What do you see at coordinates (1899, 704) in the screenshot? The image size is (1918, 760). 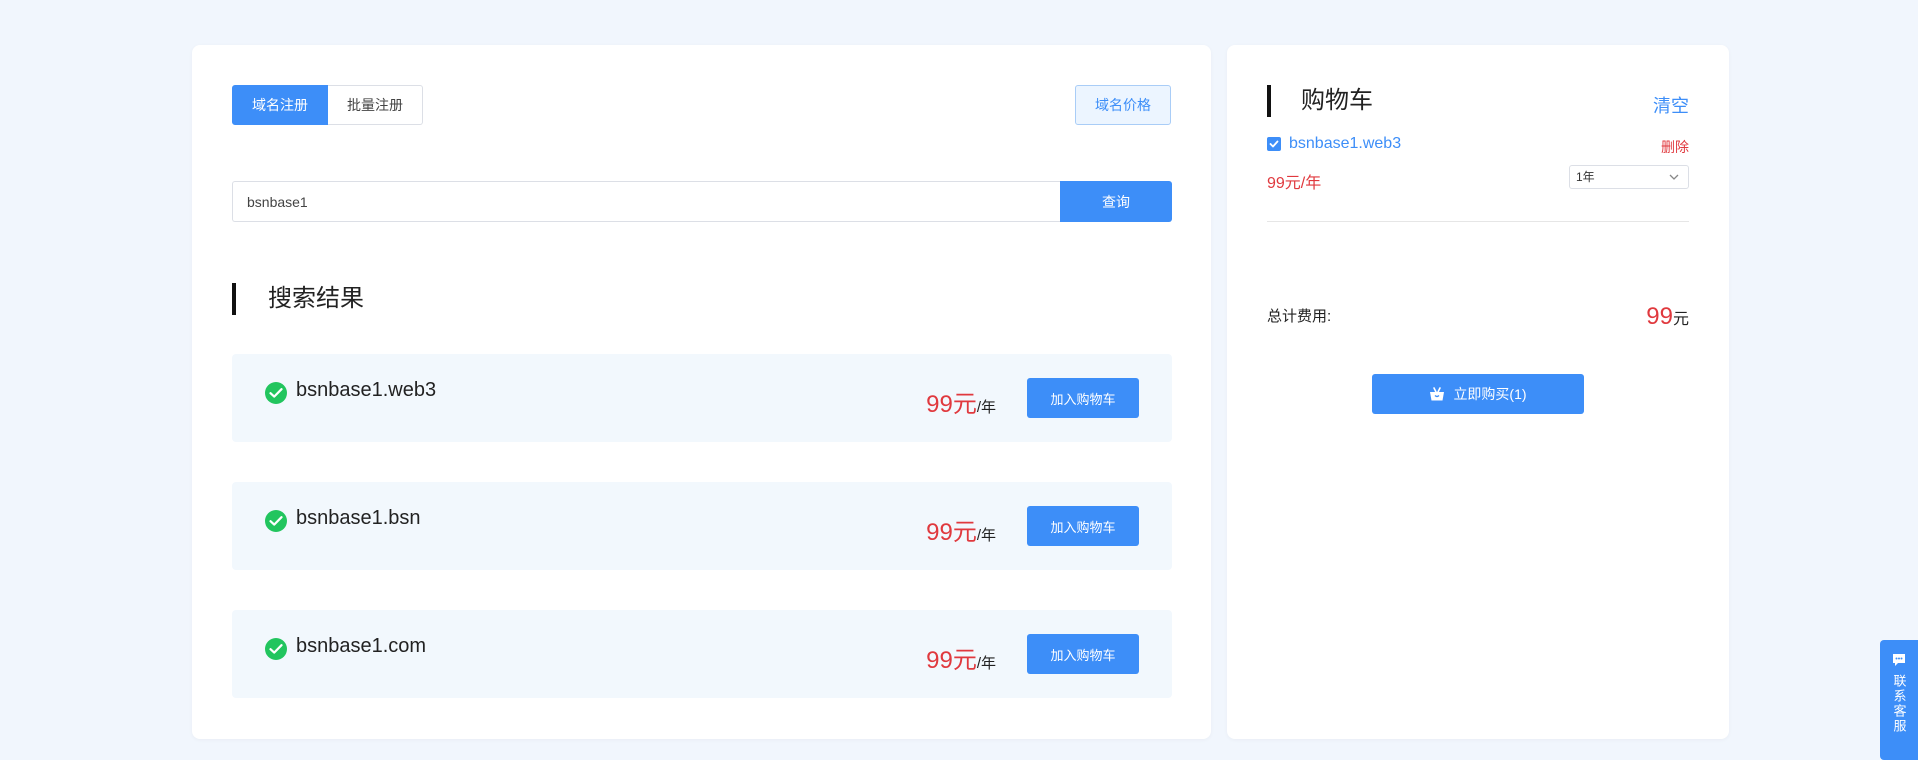 I see `contact-service-label: 联系客服` at bounding box center [1899, 704].